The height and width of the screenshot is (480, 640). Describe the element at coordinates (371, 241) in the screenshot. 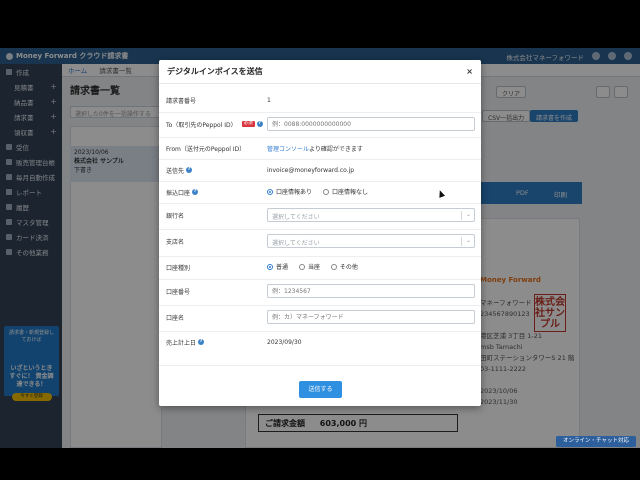

I see `branch-name-select: 選択してください ⌄` at that location.